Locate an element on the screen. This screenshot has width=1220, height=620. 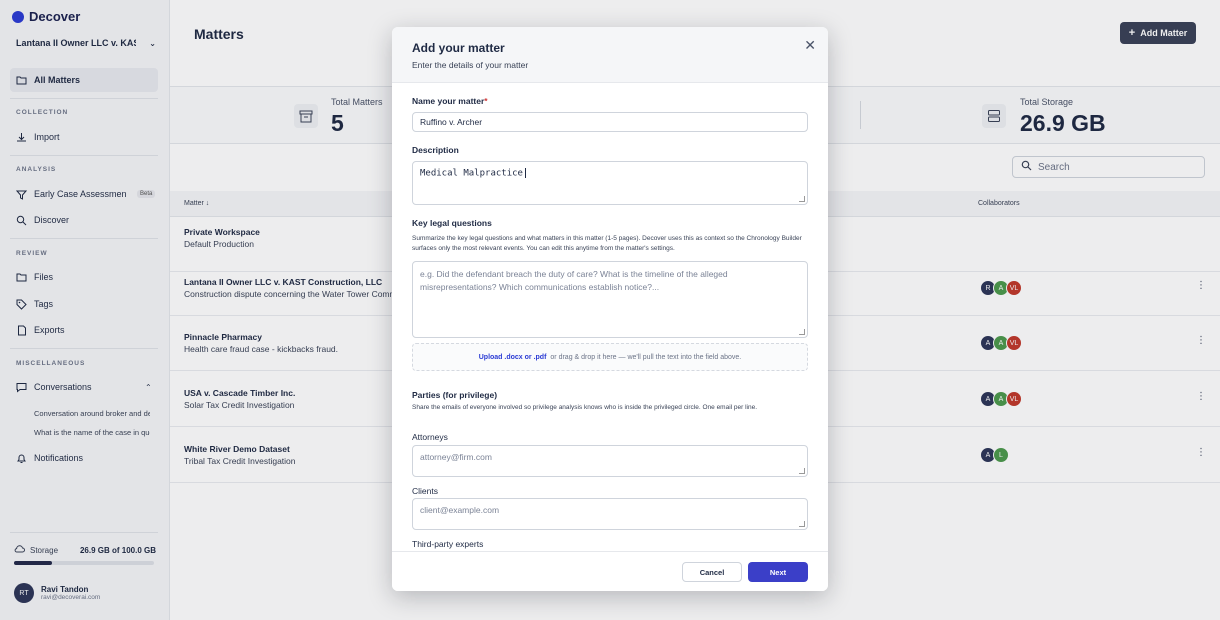
name-label-text: Name your matter is located at coordinates (448, 101).